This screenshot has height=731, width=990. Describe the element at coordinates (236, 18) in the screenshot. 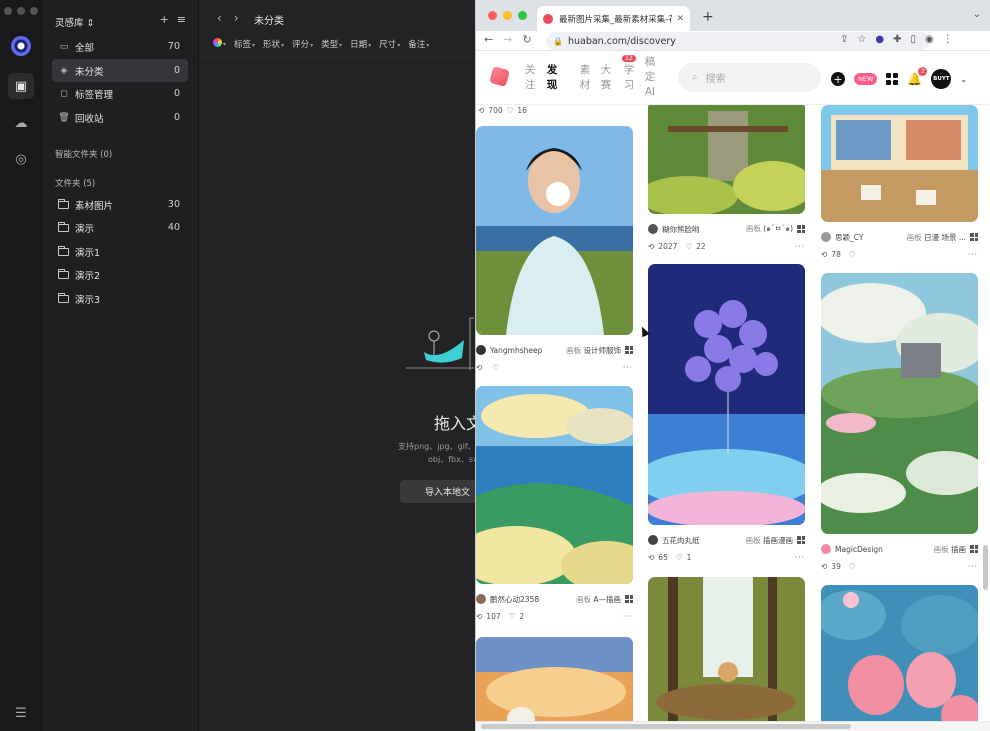

I see `forward-arrow-icon: ›` at that location.